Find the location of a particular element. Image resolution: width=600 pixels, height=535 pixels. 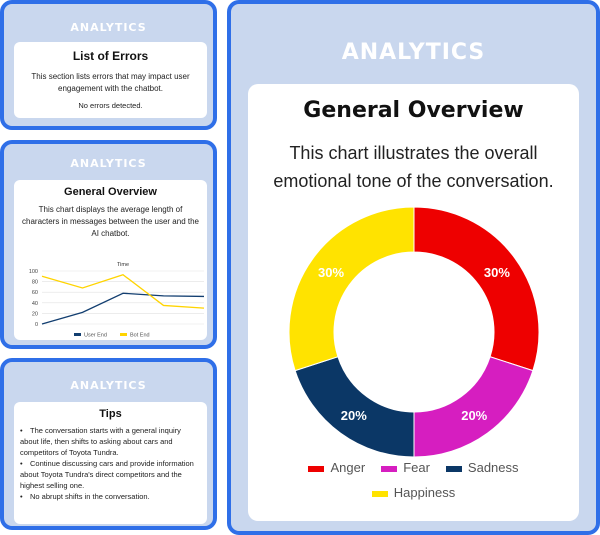

line-chart-title: Time is located at coordinates (123, 265).